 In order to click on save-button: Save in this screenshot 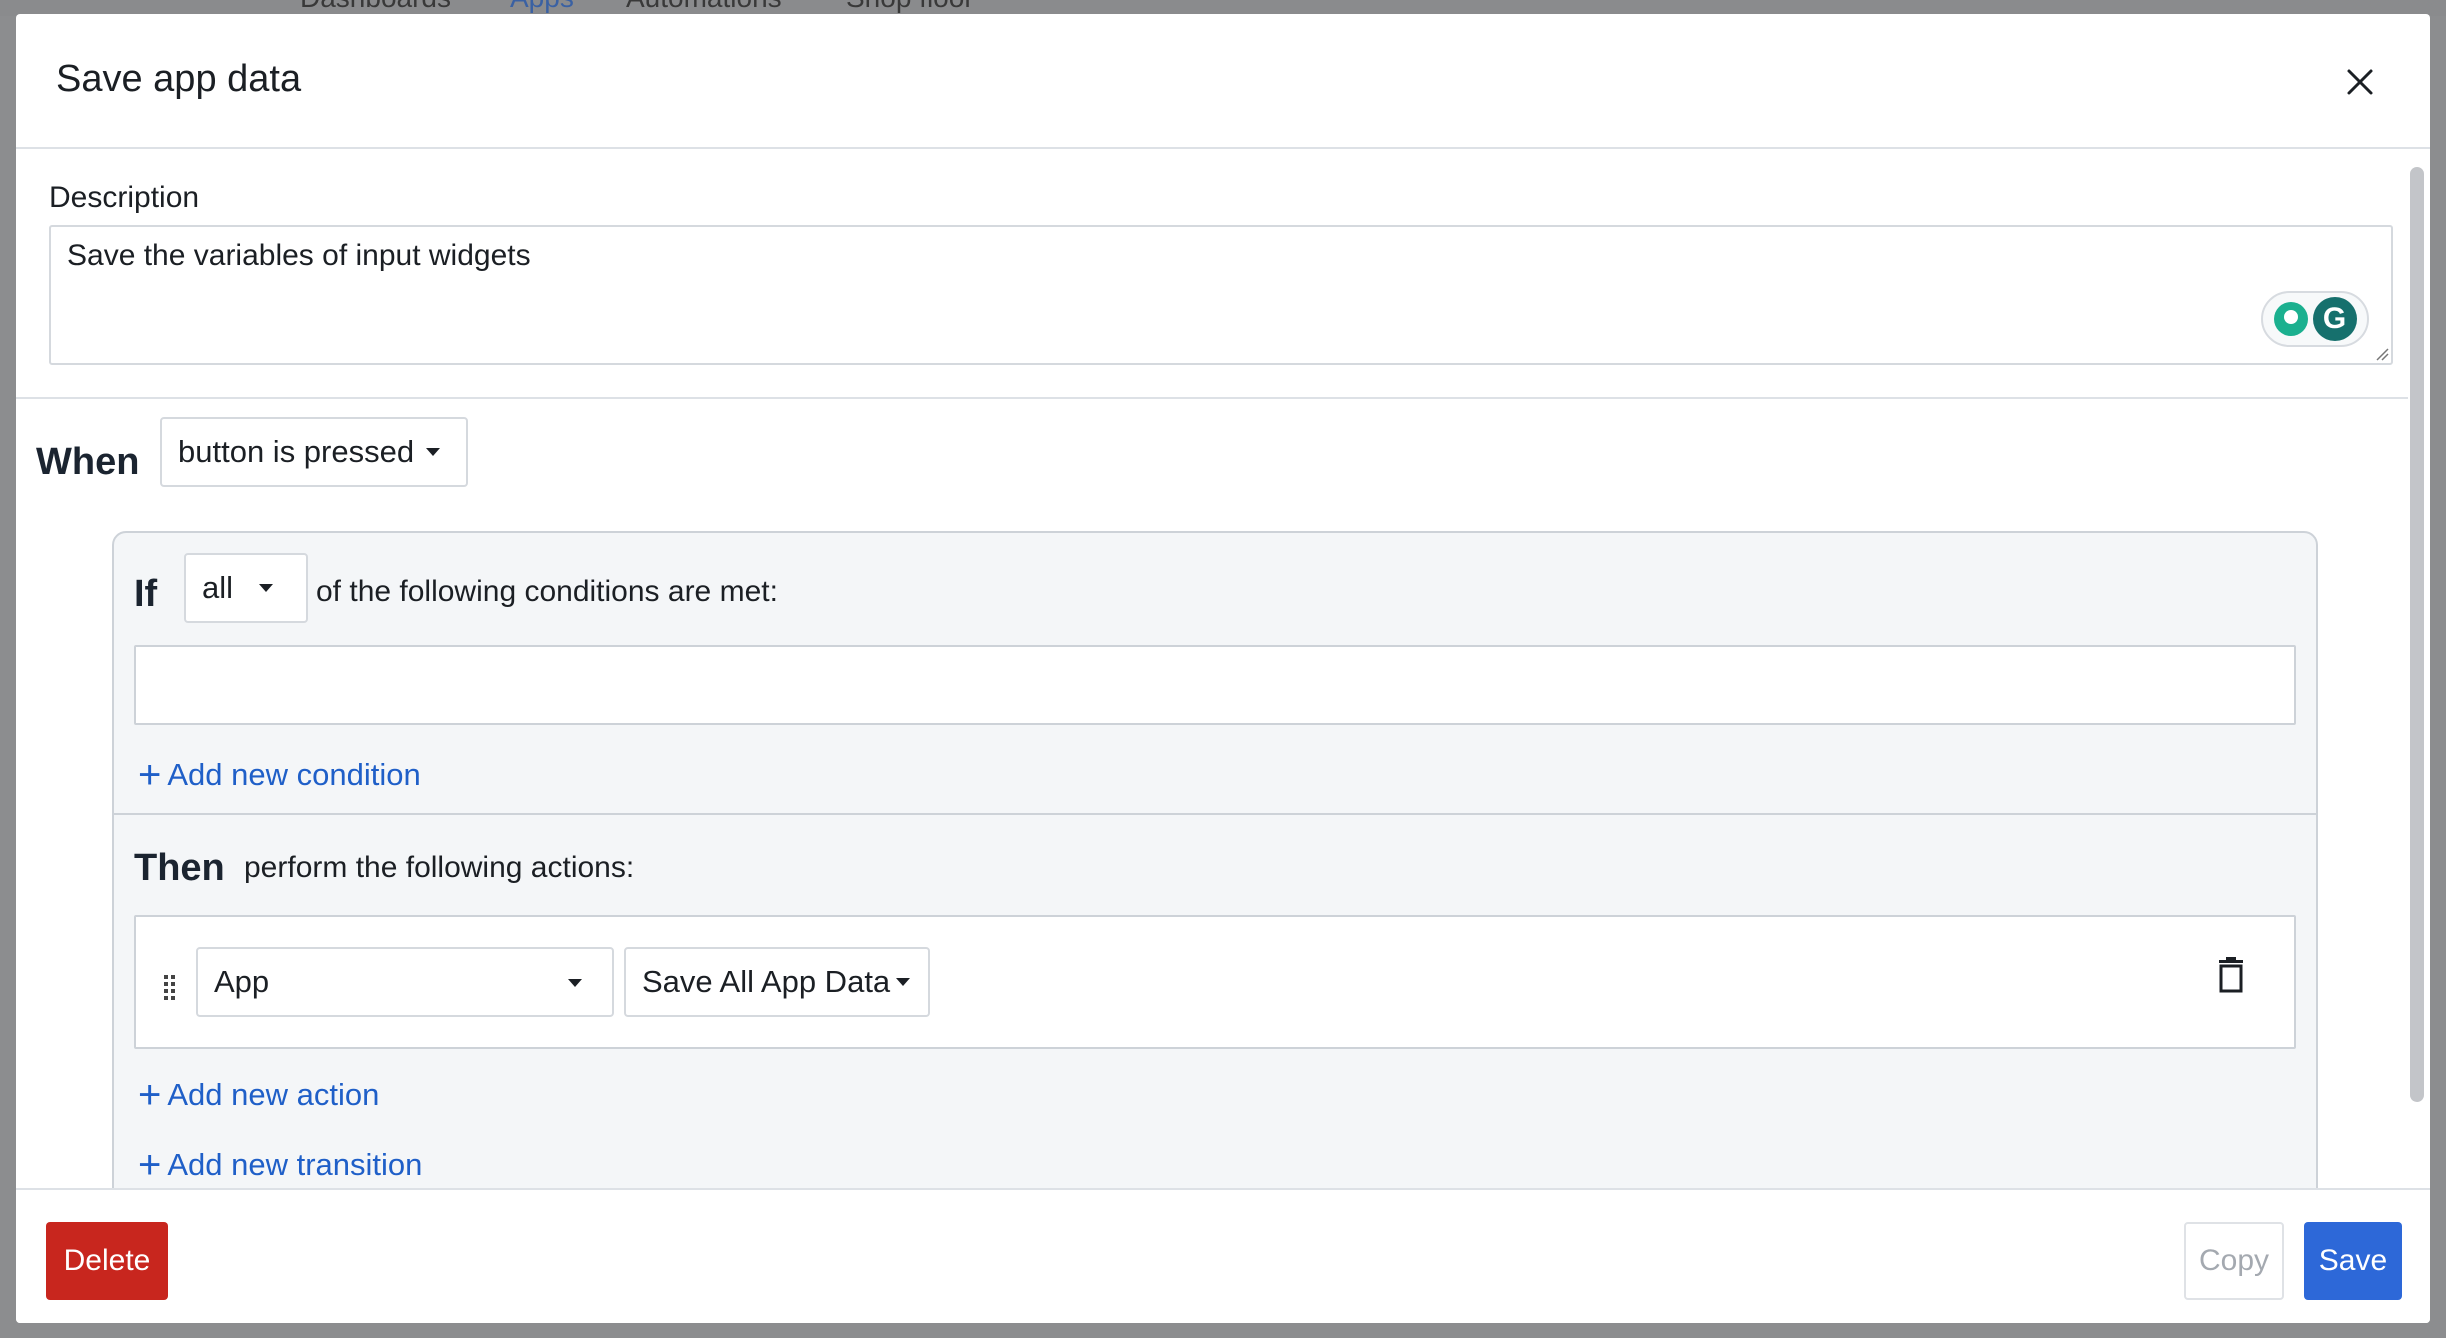, I will do `click(2353, 1261)`.